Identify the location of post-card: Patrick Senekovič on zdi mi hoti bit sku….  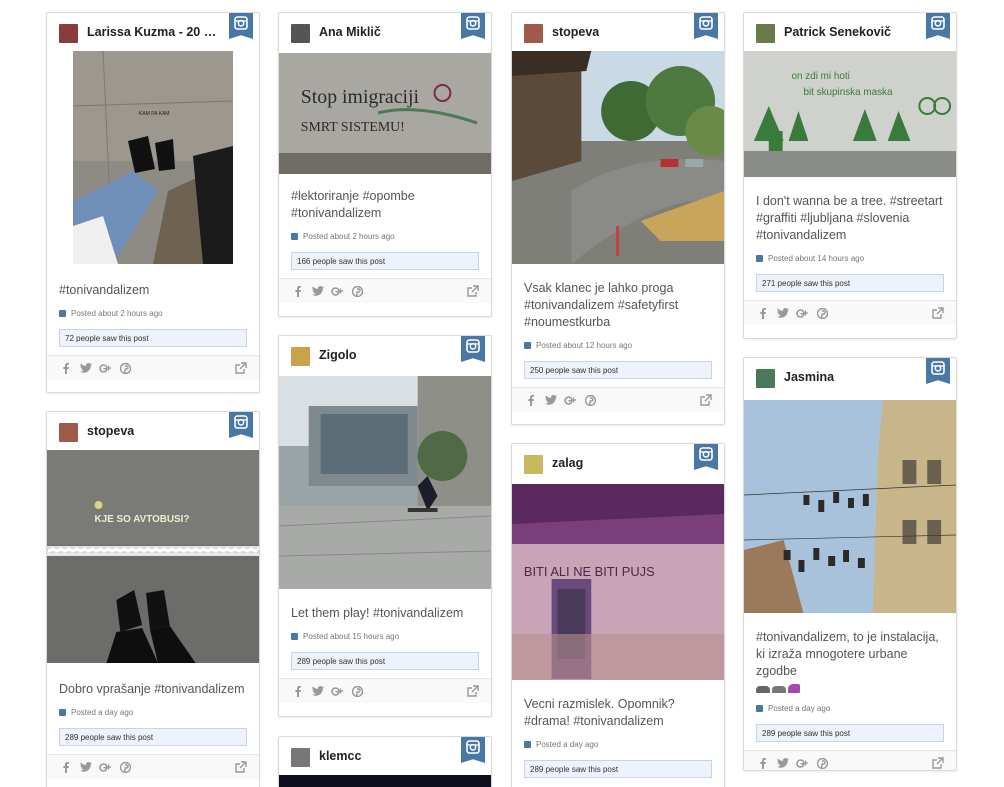
(850, 175).